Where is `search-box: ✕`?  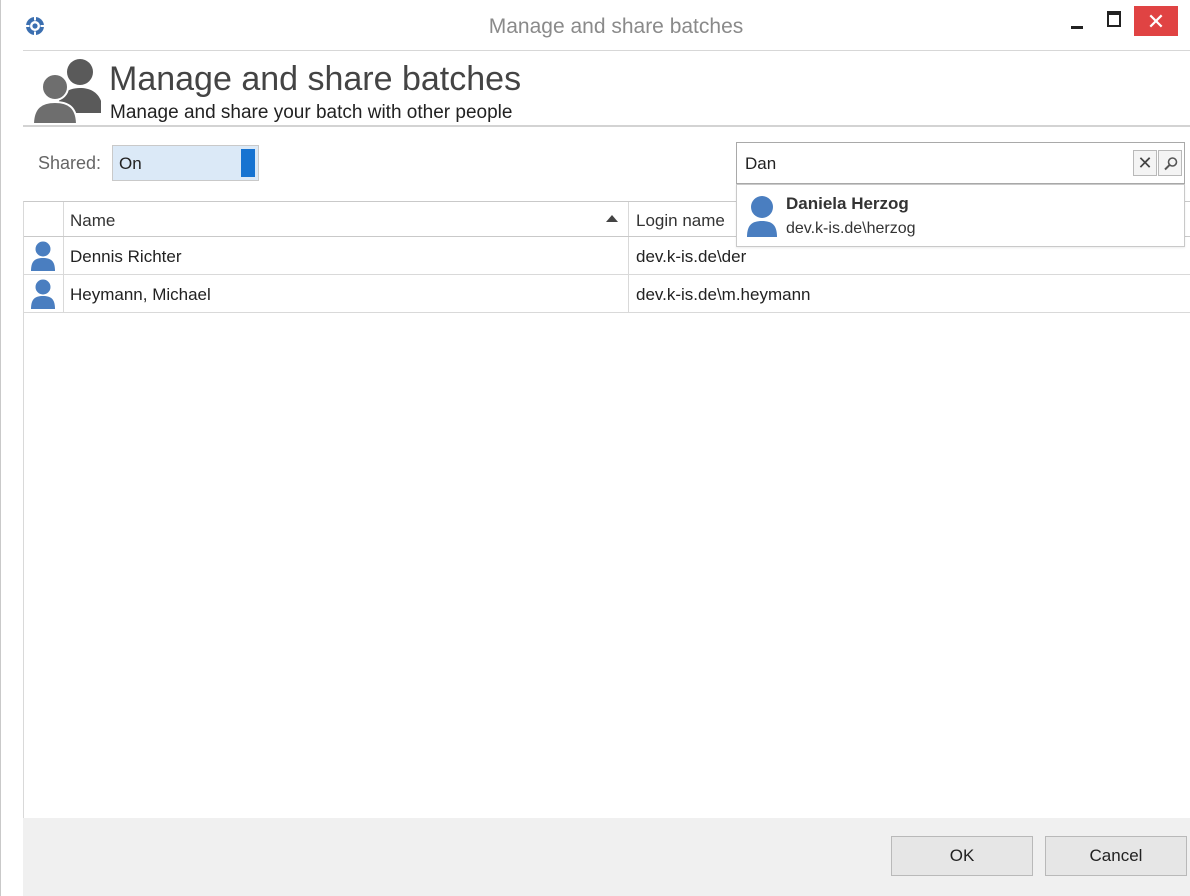 search-box: ✕ is located at coordinates (960, 163).